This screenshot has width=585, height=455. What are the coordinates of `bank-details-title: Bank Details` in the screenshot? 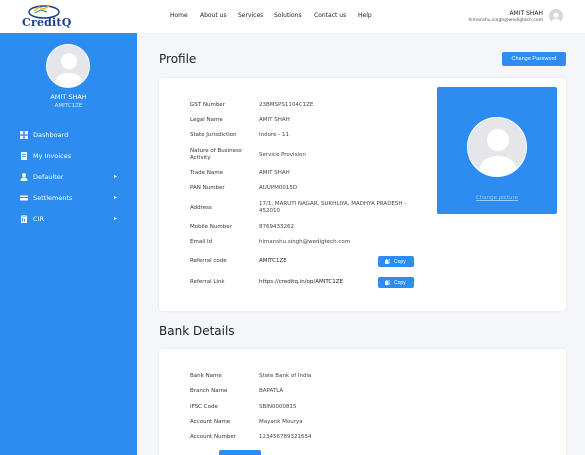 It's located at (197, 331).